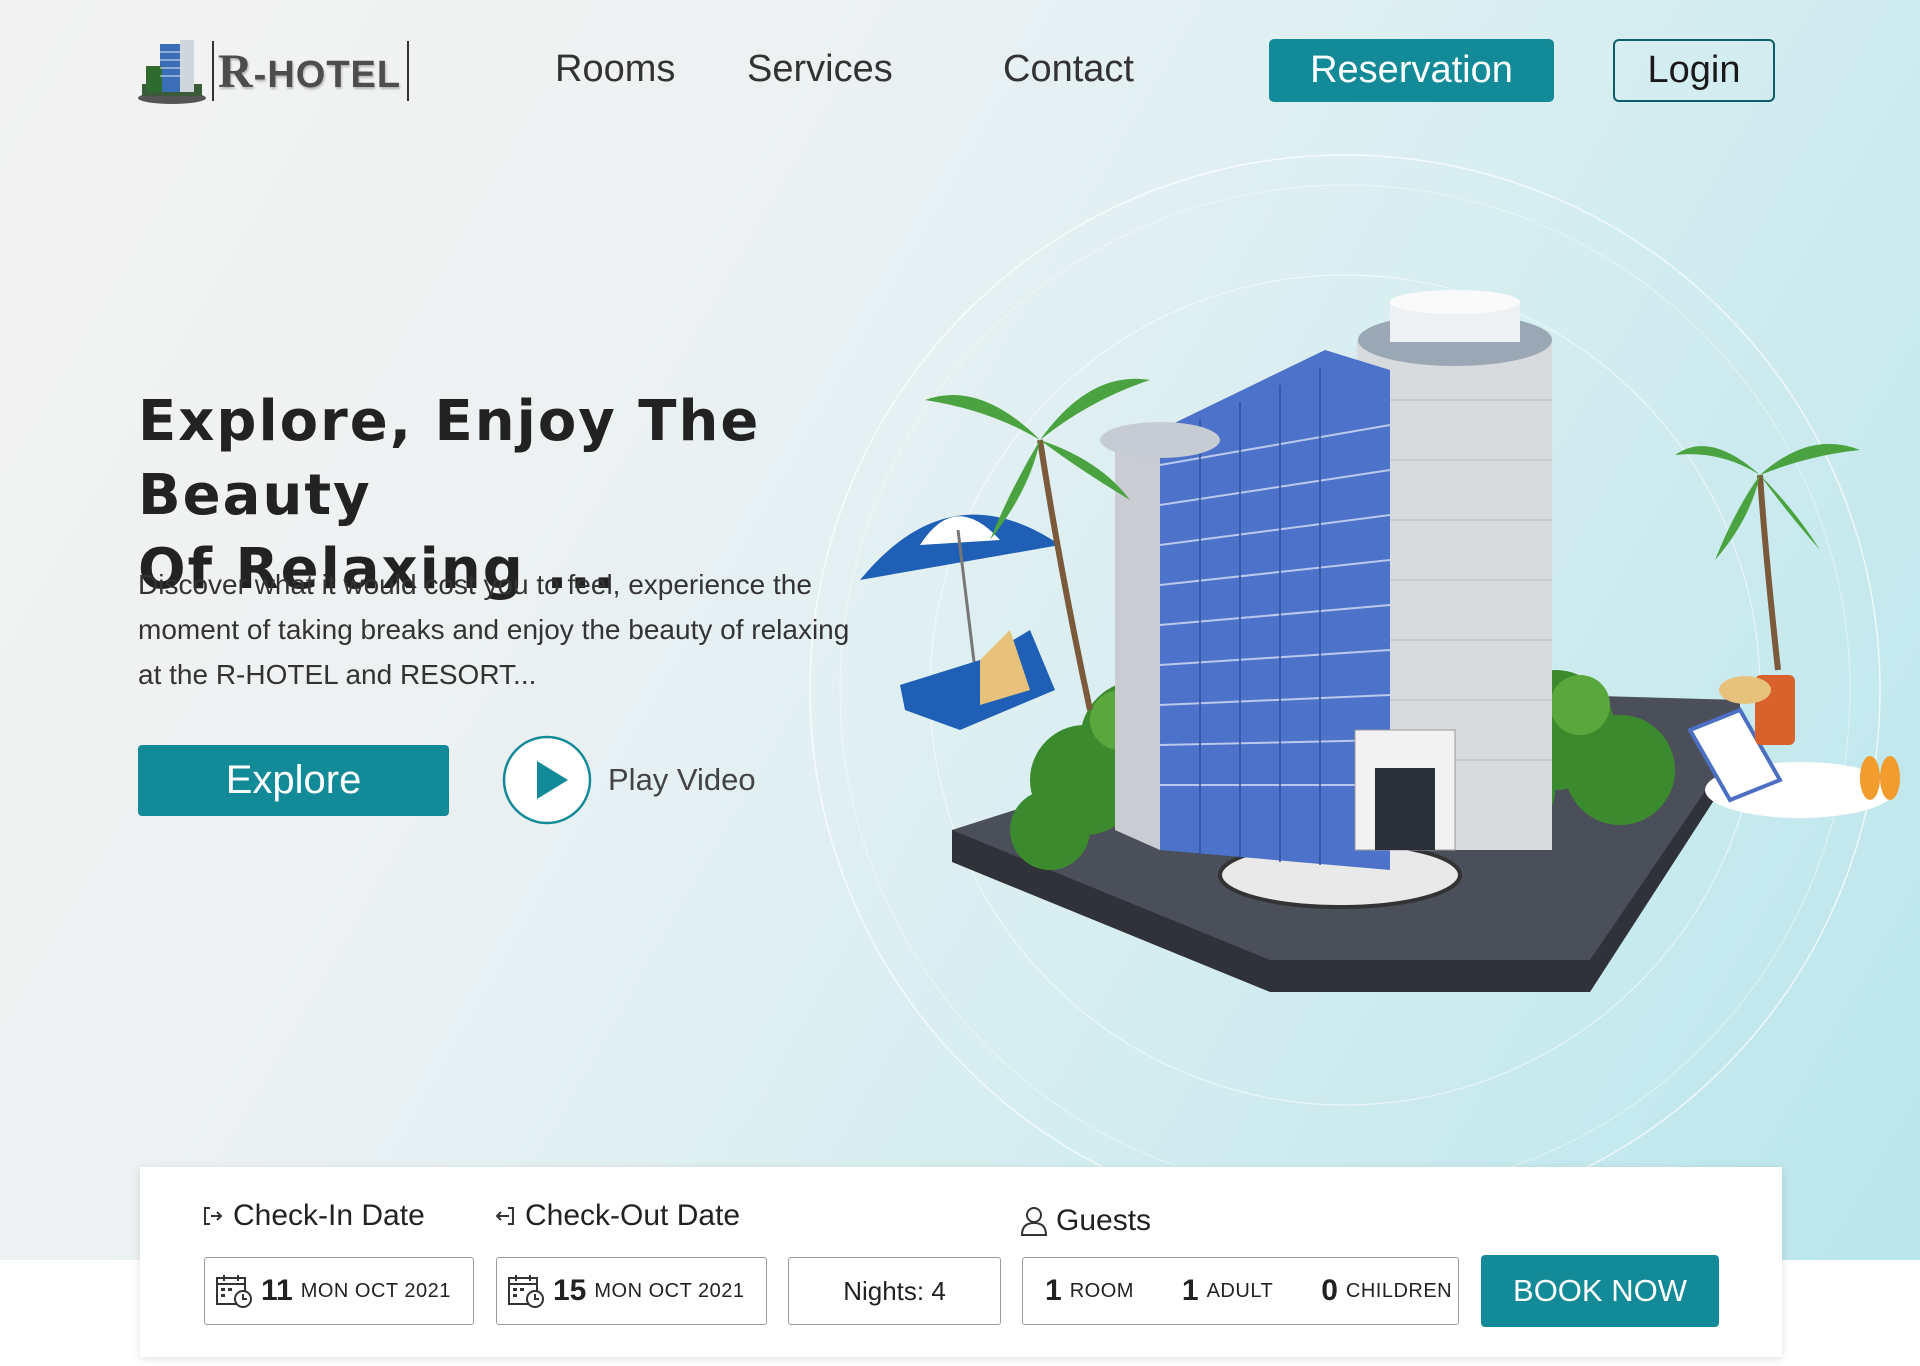 The width and height of the screenshot is (1920, 1366). I want to click on login-button: Login, so click(1694, 70).